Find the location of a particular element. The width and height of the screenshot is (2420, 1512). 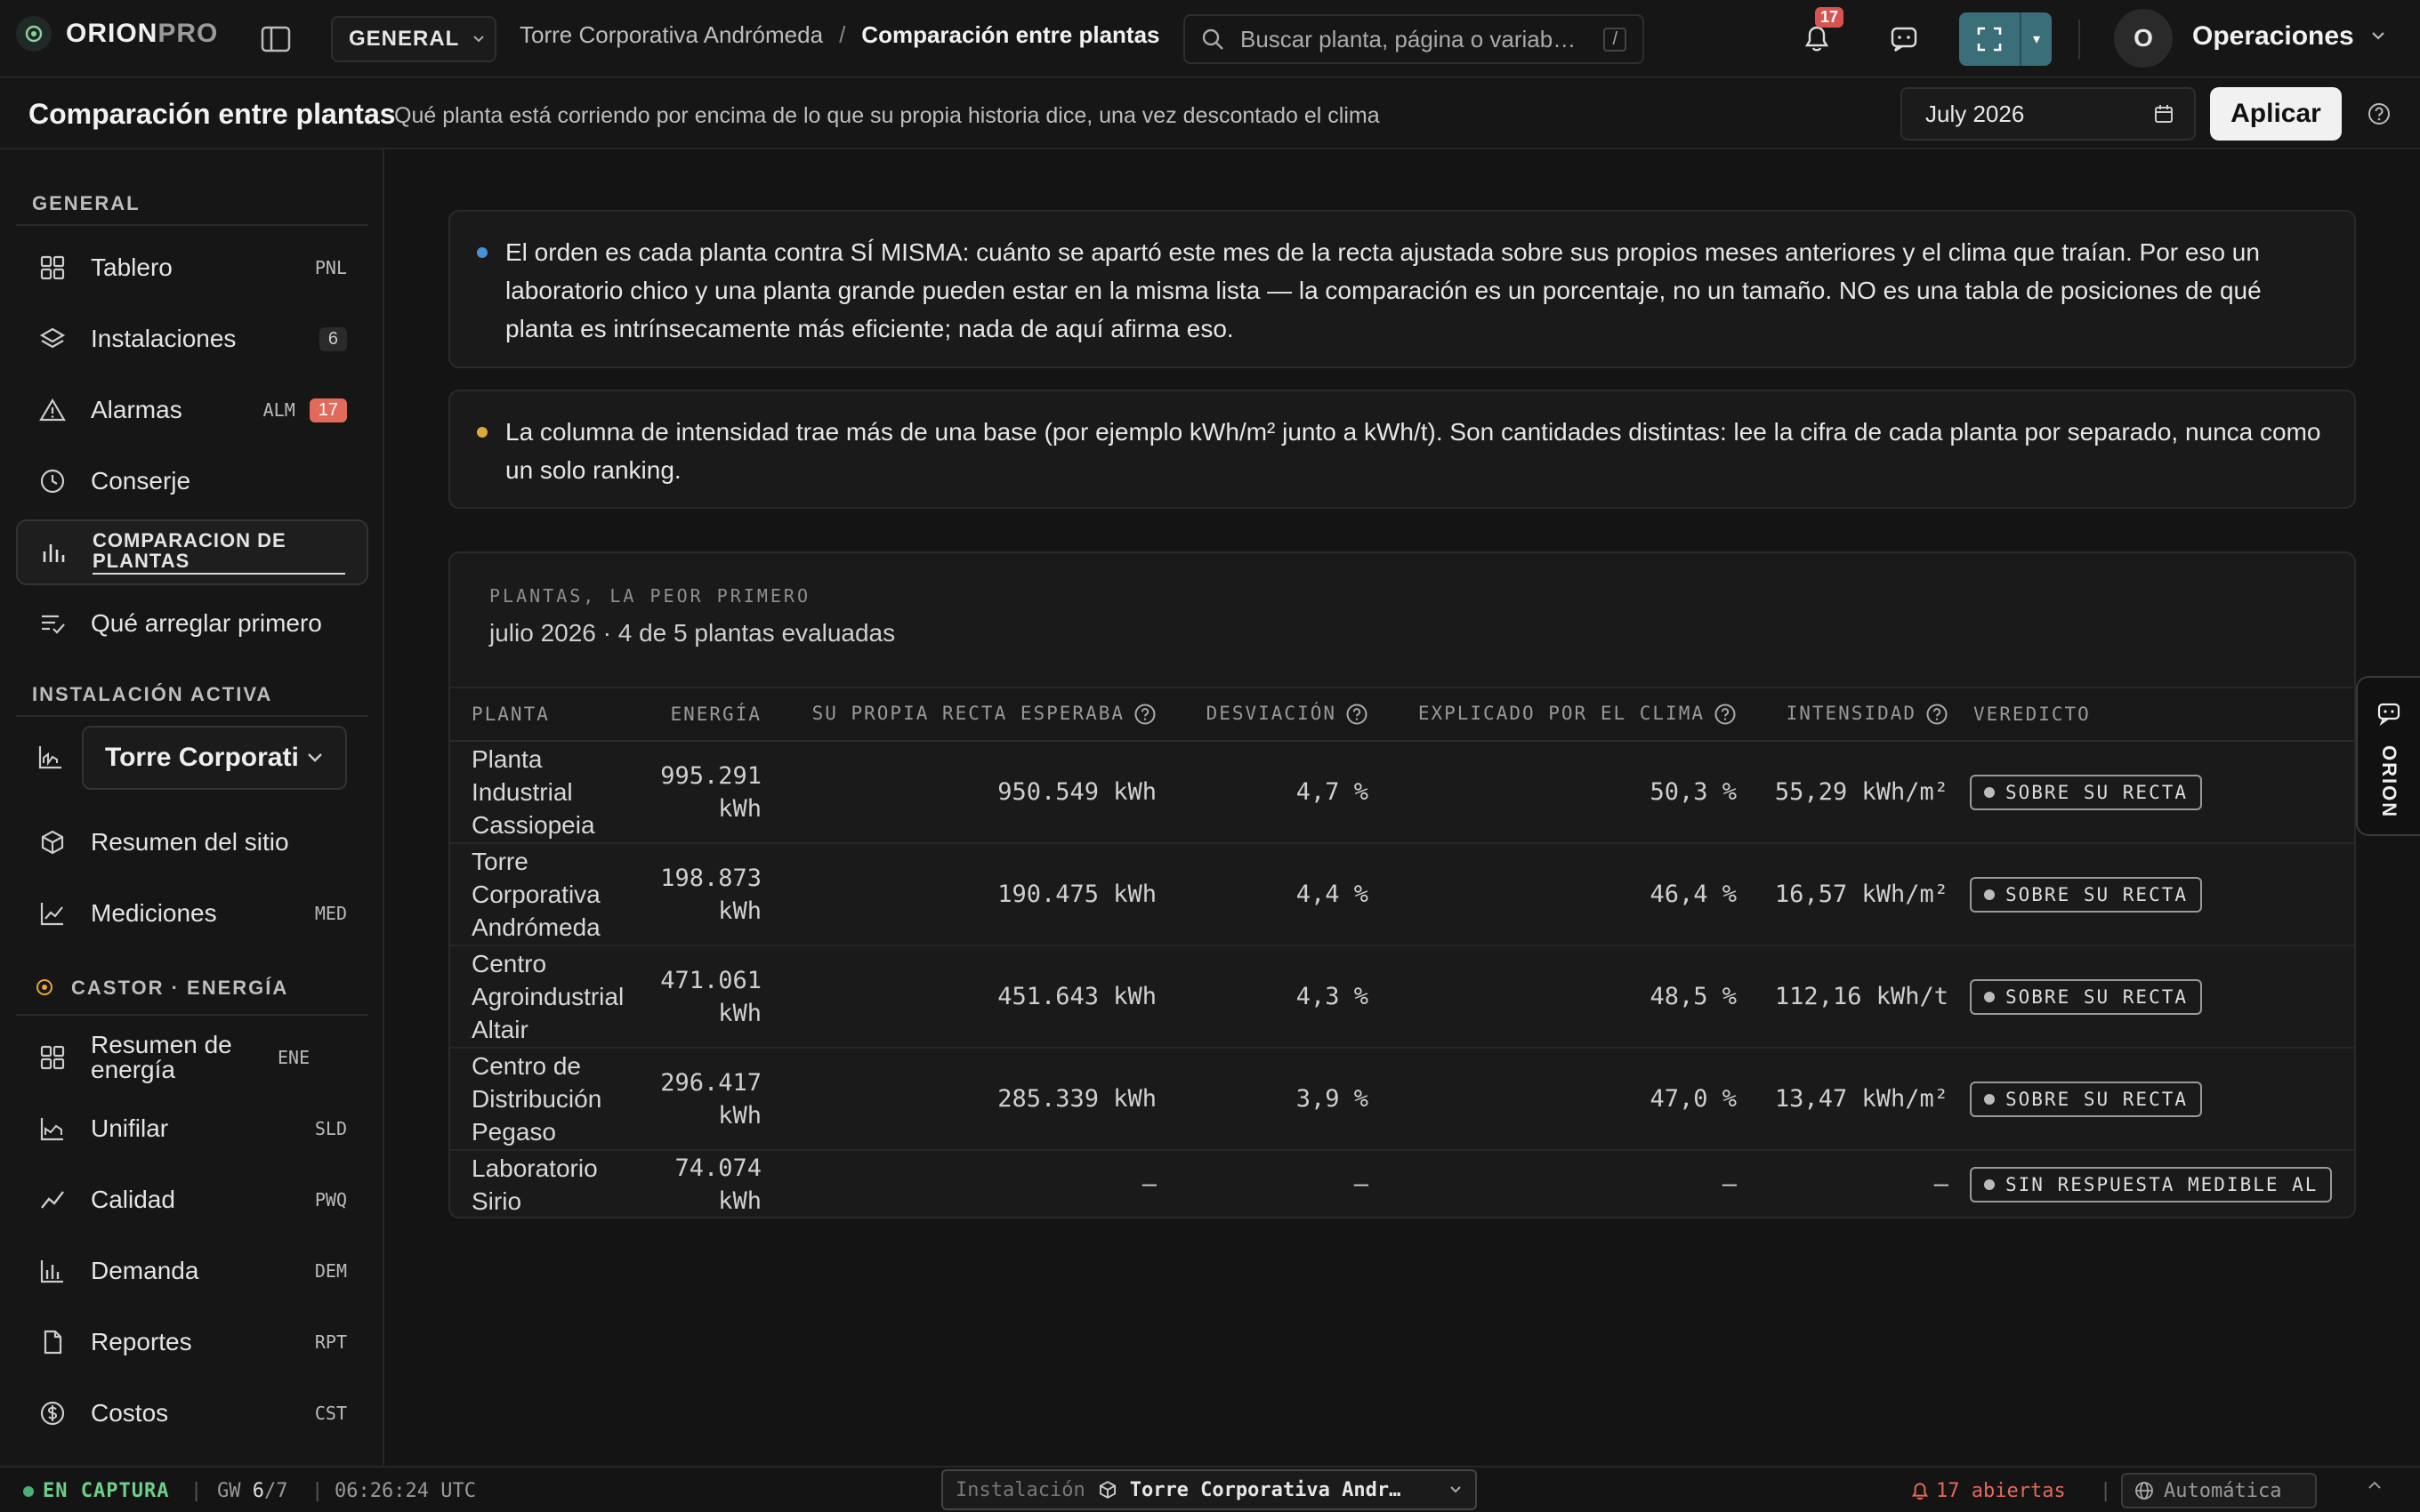

column-header-verdict: VEREDICTO is located at coordinates (2162, 714).